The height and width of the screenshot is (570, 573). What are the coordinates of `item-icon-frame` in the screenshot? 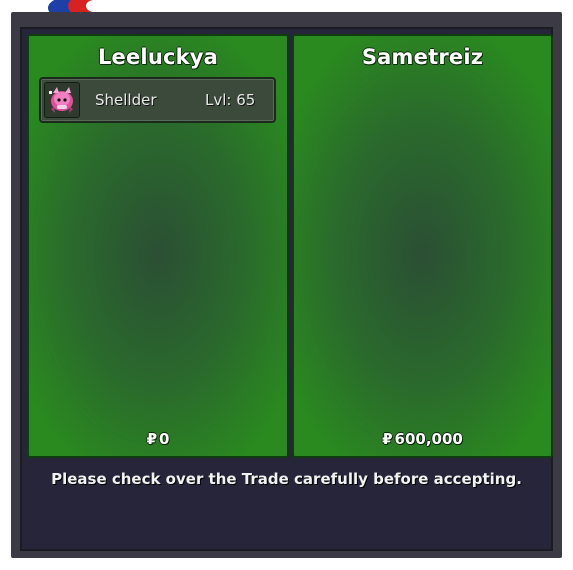 It's located at (62, 100).